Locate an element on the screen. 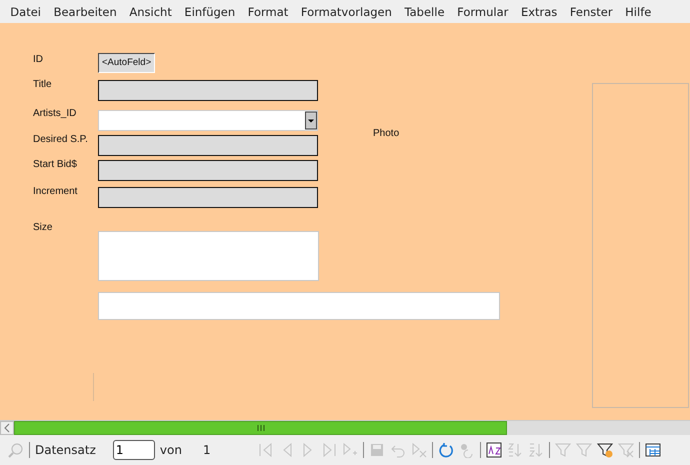 The width and height of the screenshot is (690, 465). field-label: Start Bid$ is located at coordinates (55, 164).